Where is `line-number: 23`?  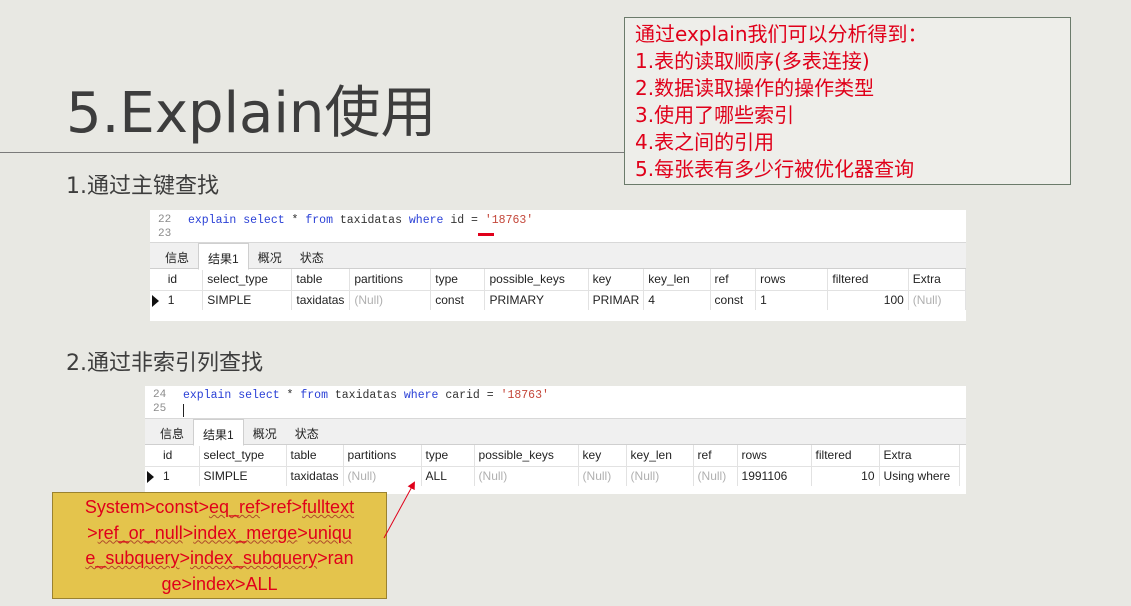
line-number: 23 is located at coordinates (165, 234).